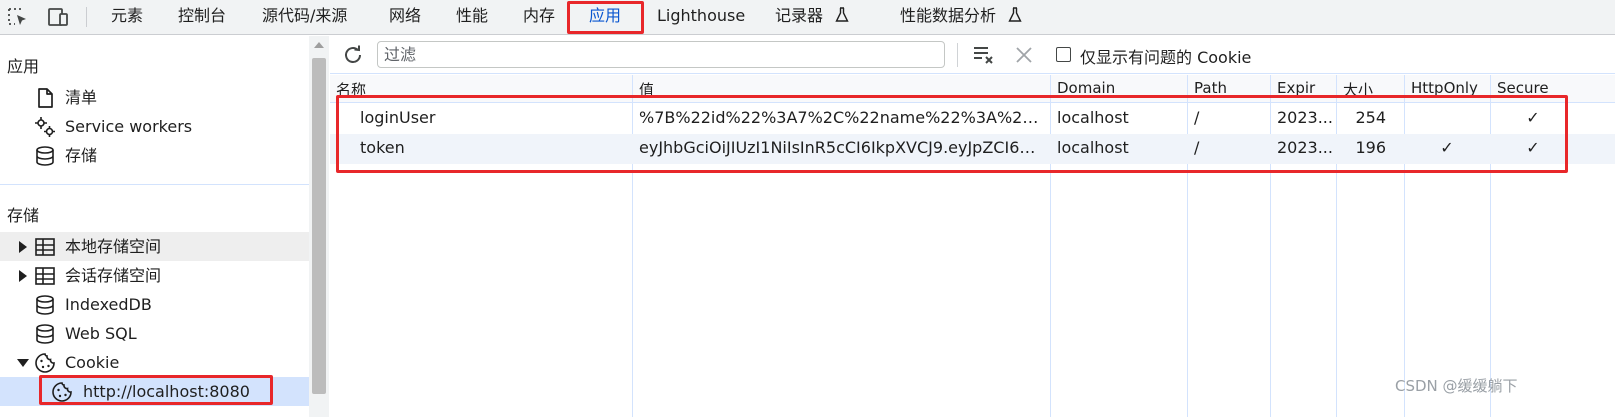  Describe the element at coordinates (113, 275) in the screenshot. I see `sidebar-item-label: 会话存储空间` at that location.